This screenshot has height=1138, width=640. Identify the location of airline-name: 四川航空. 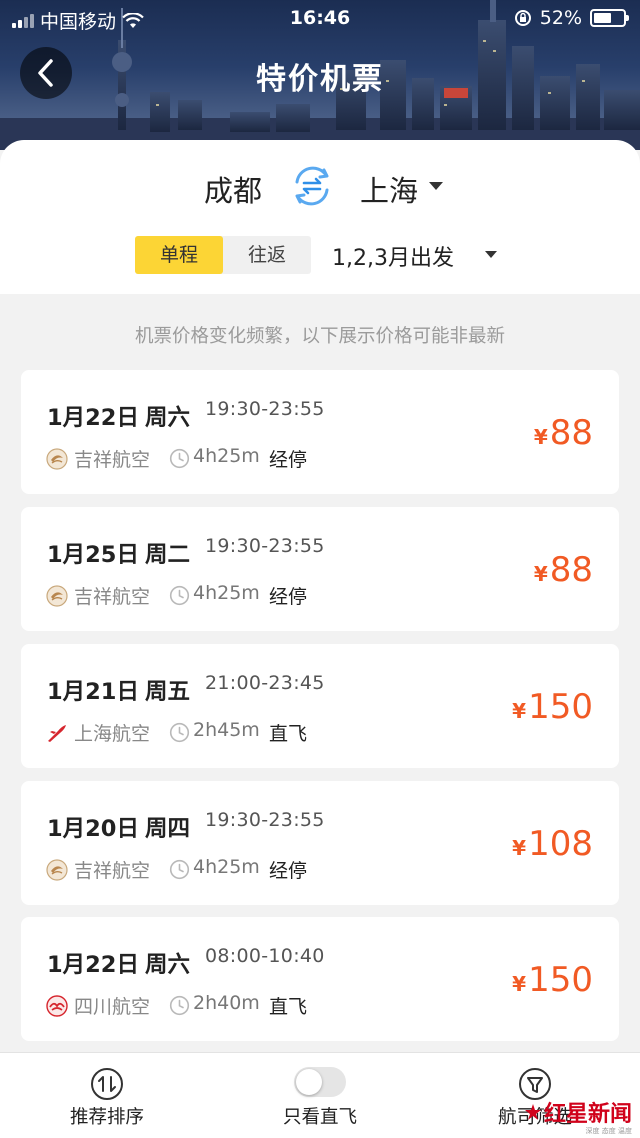
(112, 1007).